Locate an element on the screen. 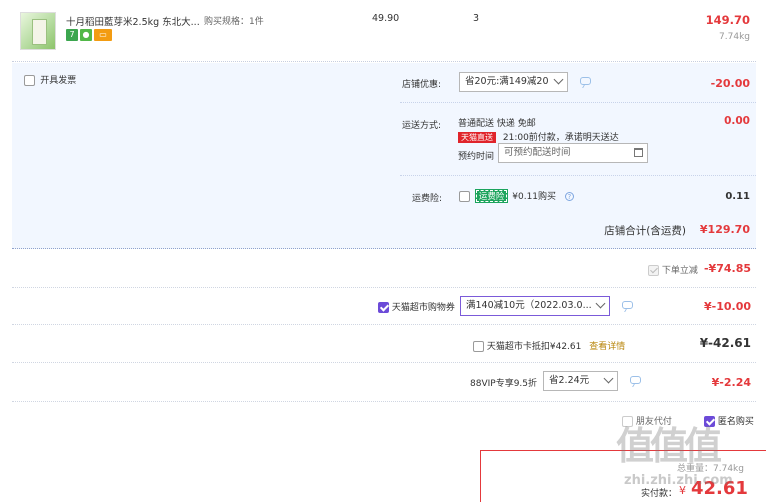 The image size is (766, 502). invoice-checkbox is located at coordinates (29, 80).